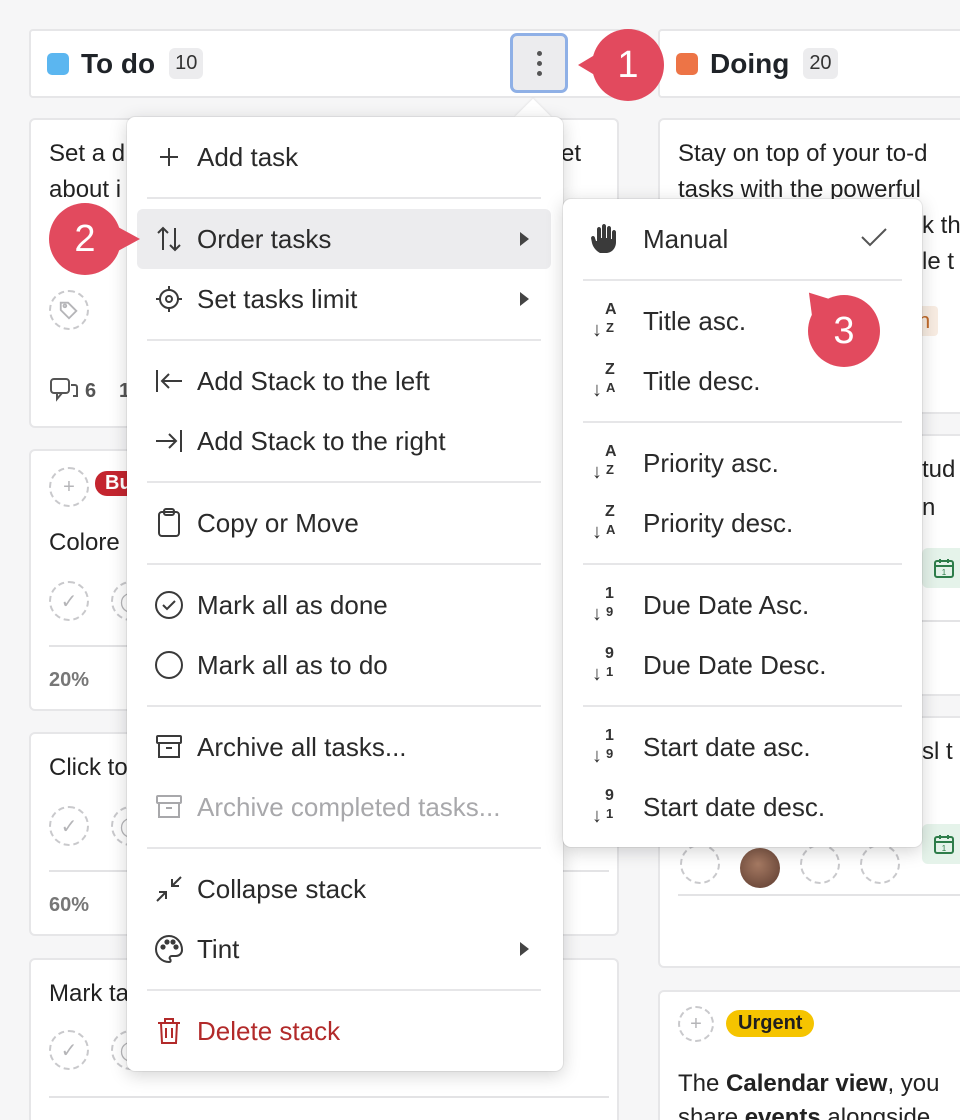 This screenshot has width=960, height=1120. What do you see at coordinates (169, 949) in the screenshot?
I see `palette-icon` at bounding box center [169, 949].